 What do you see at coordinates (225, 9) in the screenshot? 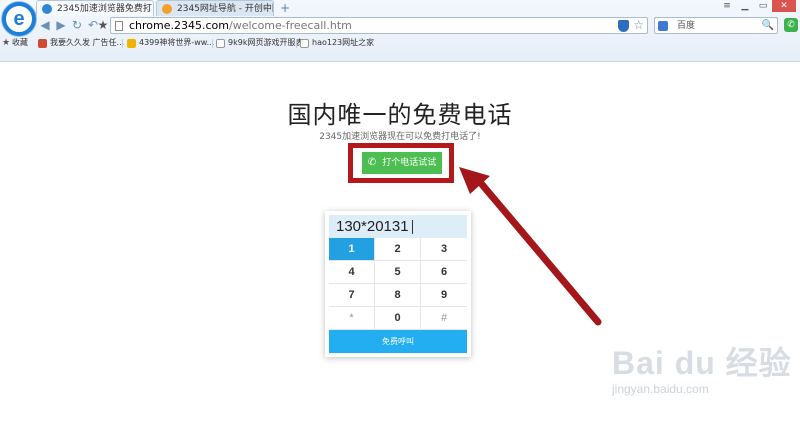
I see `tab-title: 2345网址导航 - 开创中国互` at bounding box center [225, 9].